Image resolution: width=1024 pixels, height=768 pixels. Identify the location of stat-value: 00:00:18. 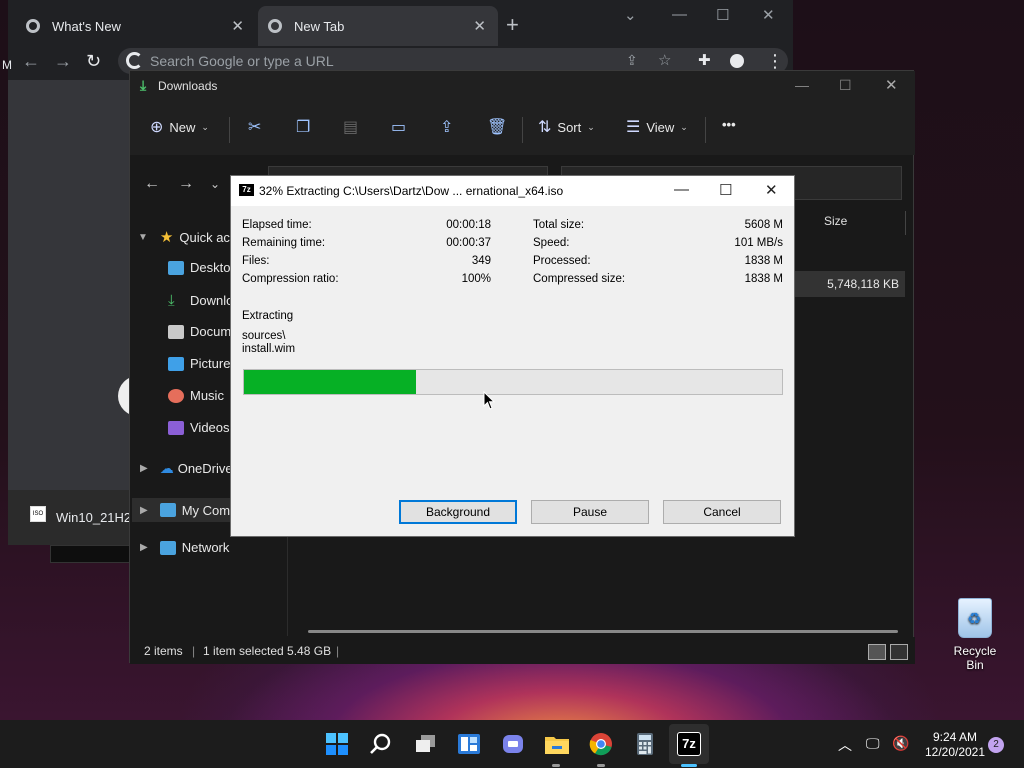
(468, 225).